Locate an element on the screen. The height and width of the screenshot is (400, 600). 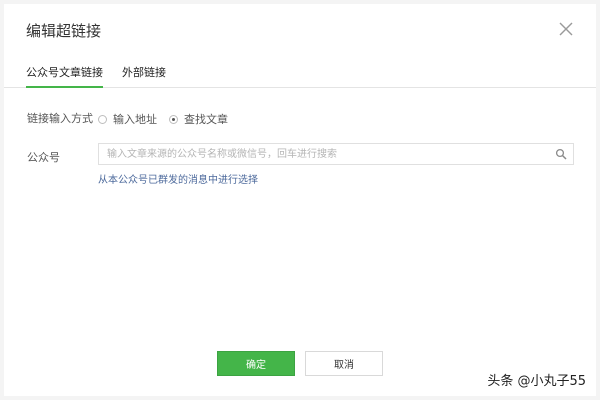
link-input-method-label: 链接输入方式 is located at coordinates (60, 118).